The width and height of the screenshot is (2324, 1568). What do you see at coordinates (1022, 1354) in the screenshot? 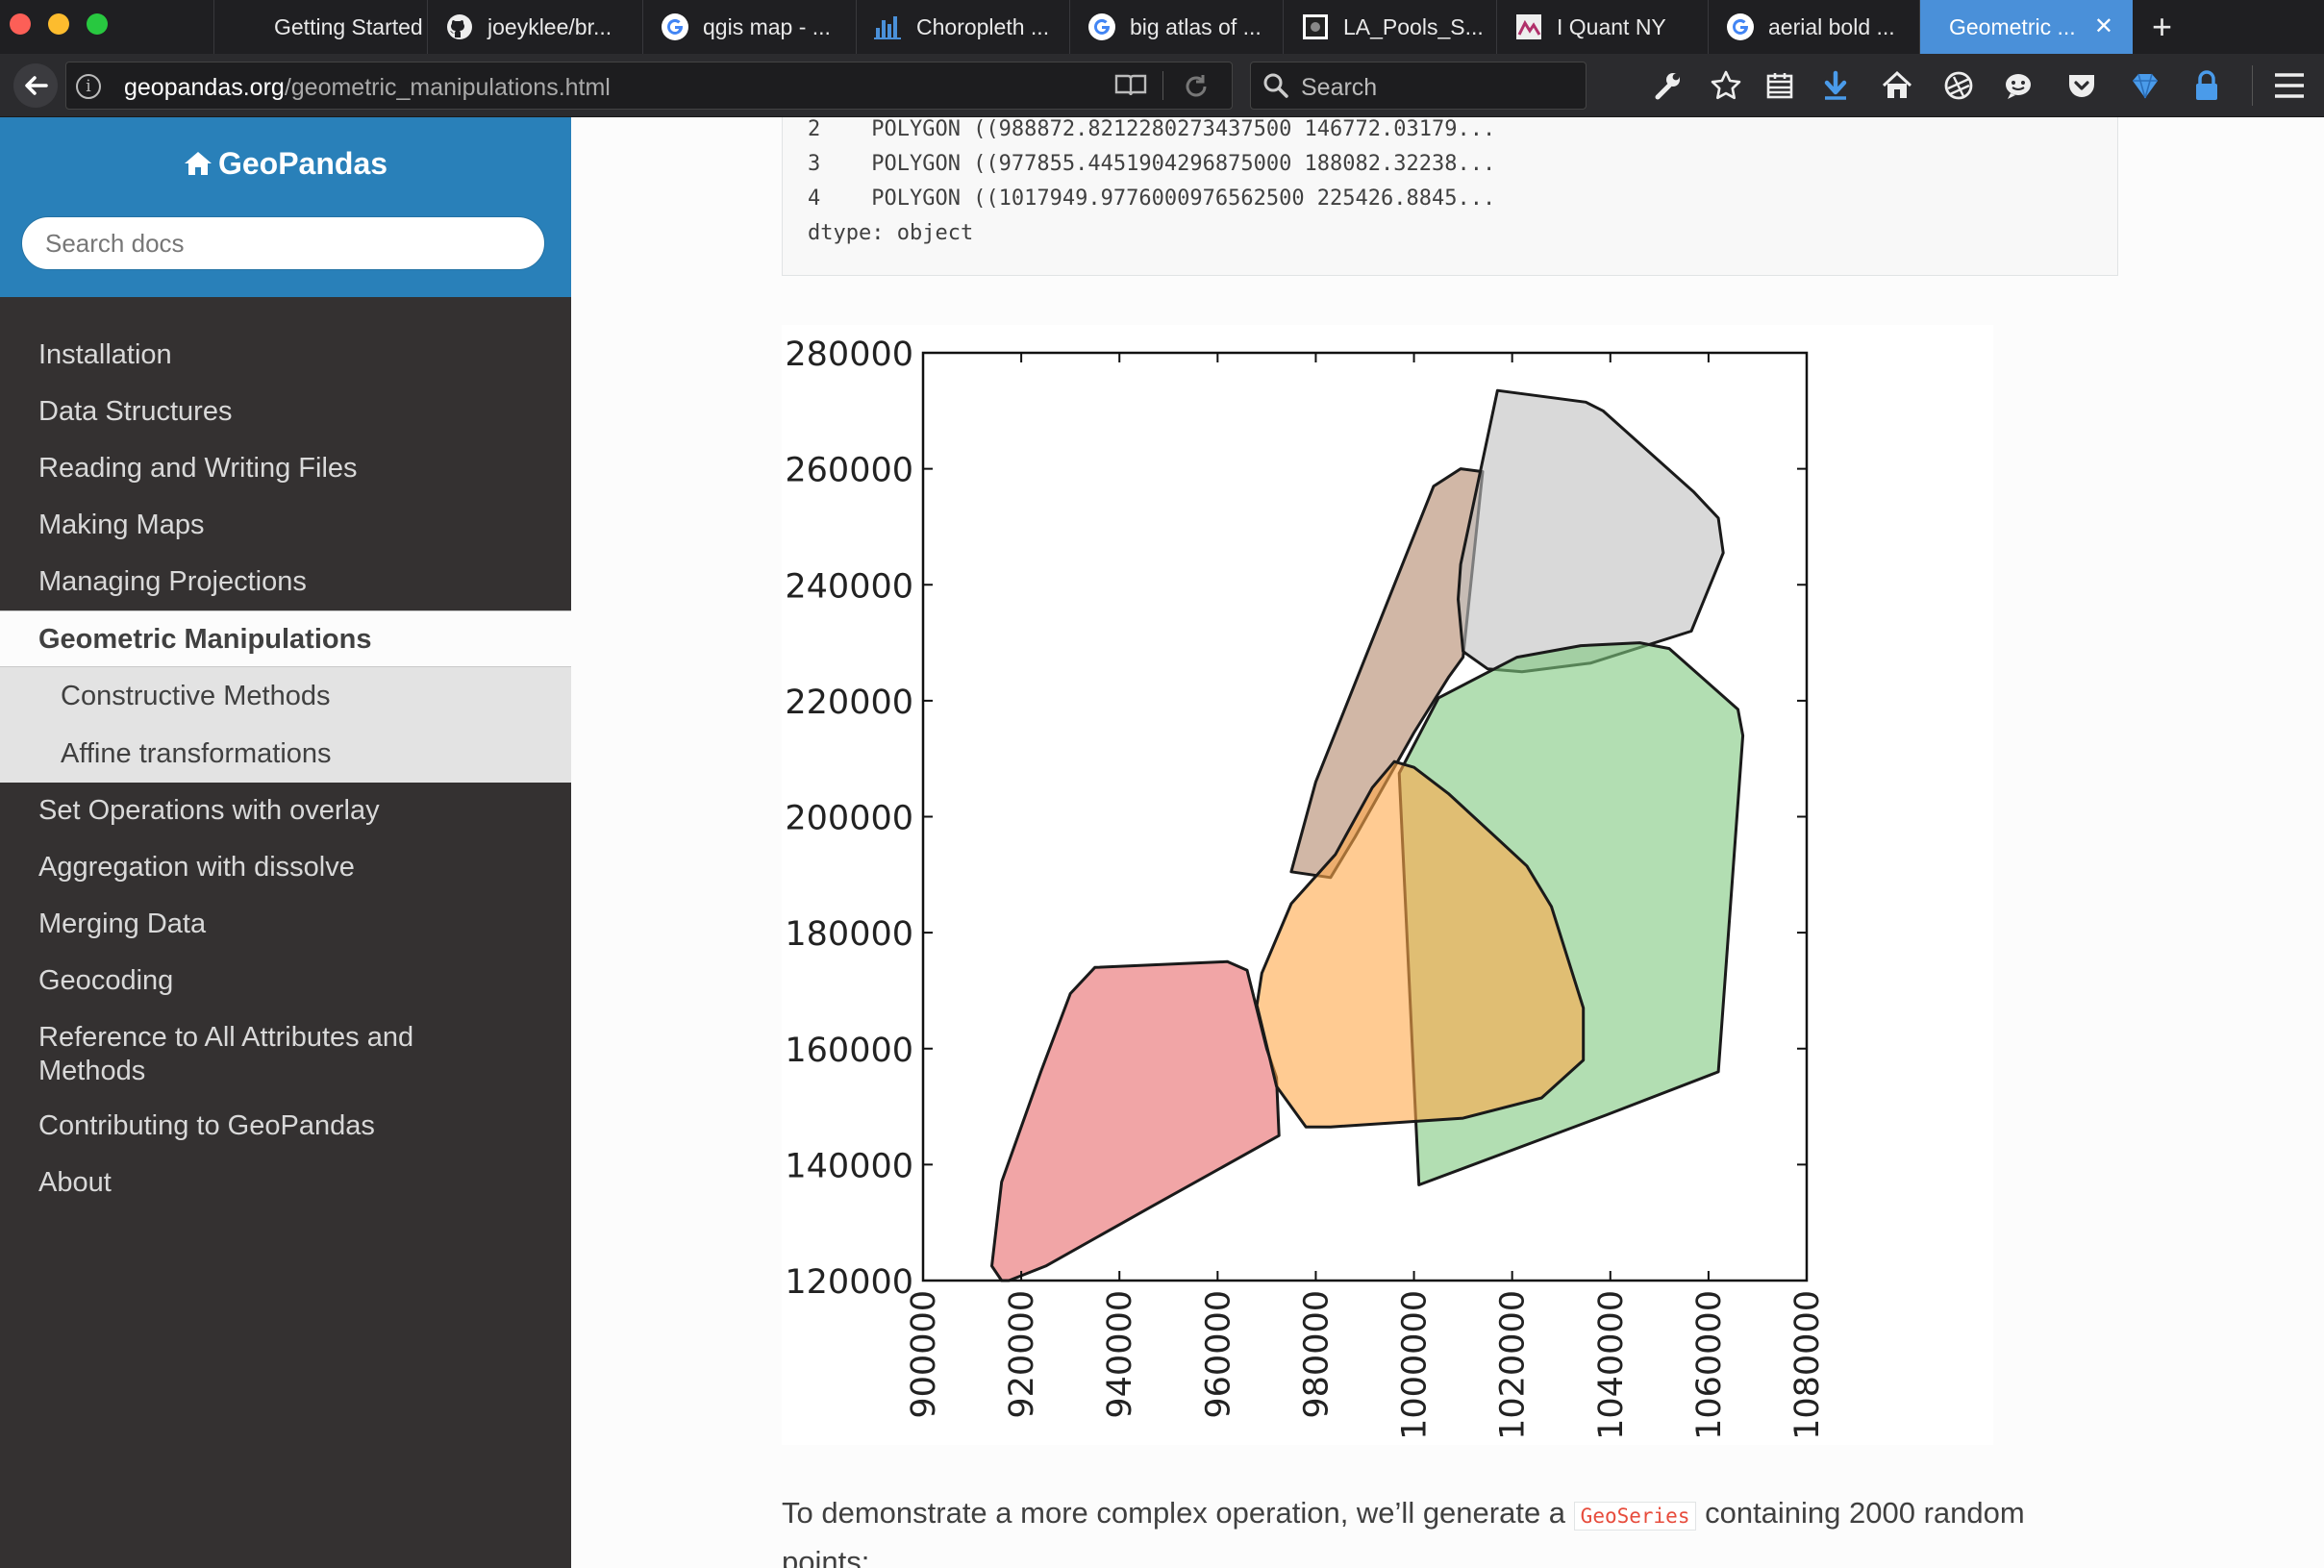
I see `x-tick-label: 920000` at bounding box center [1022, 1354].